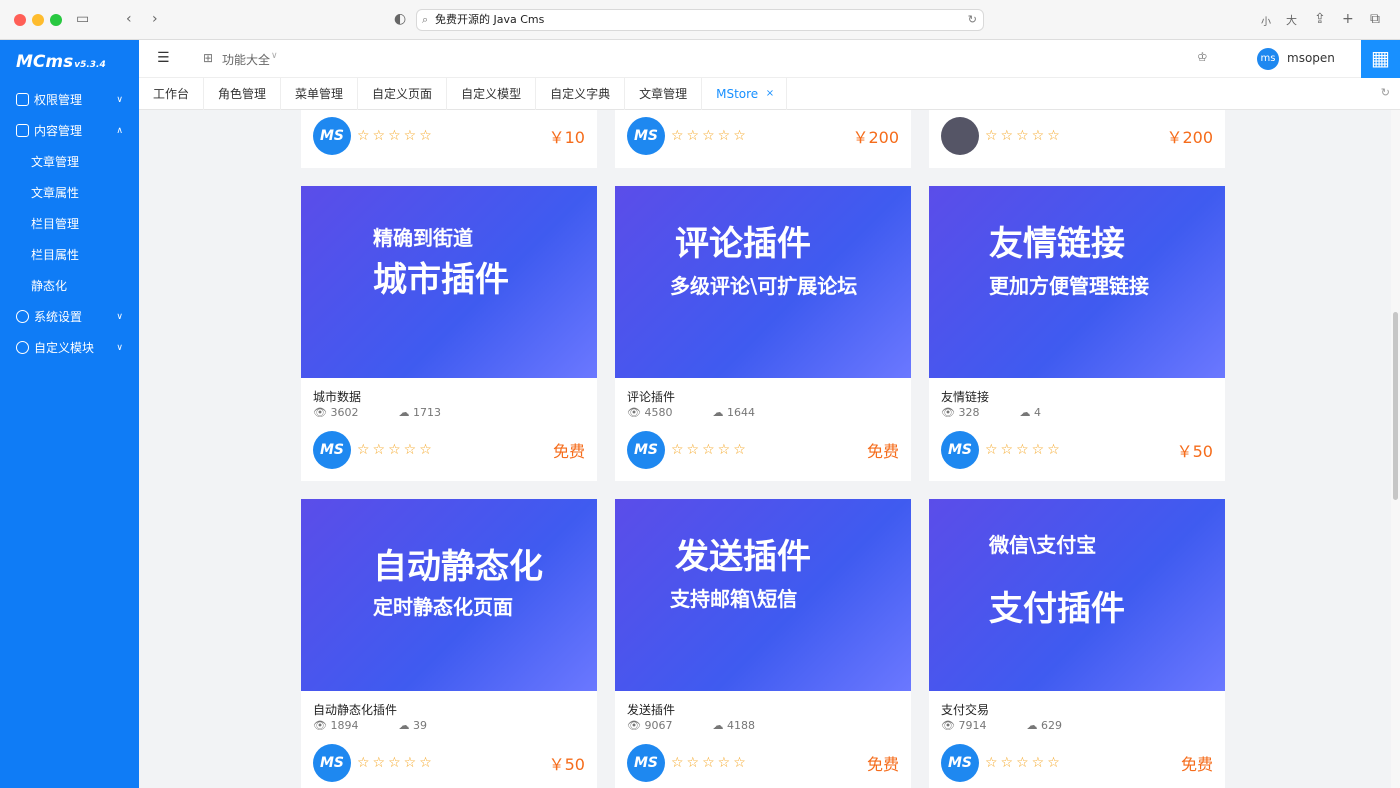 This screenshot has height=788, width=1400. I want to click on views-count: 👁 9067, so click(650, 725).